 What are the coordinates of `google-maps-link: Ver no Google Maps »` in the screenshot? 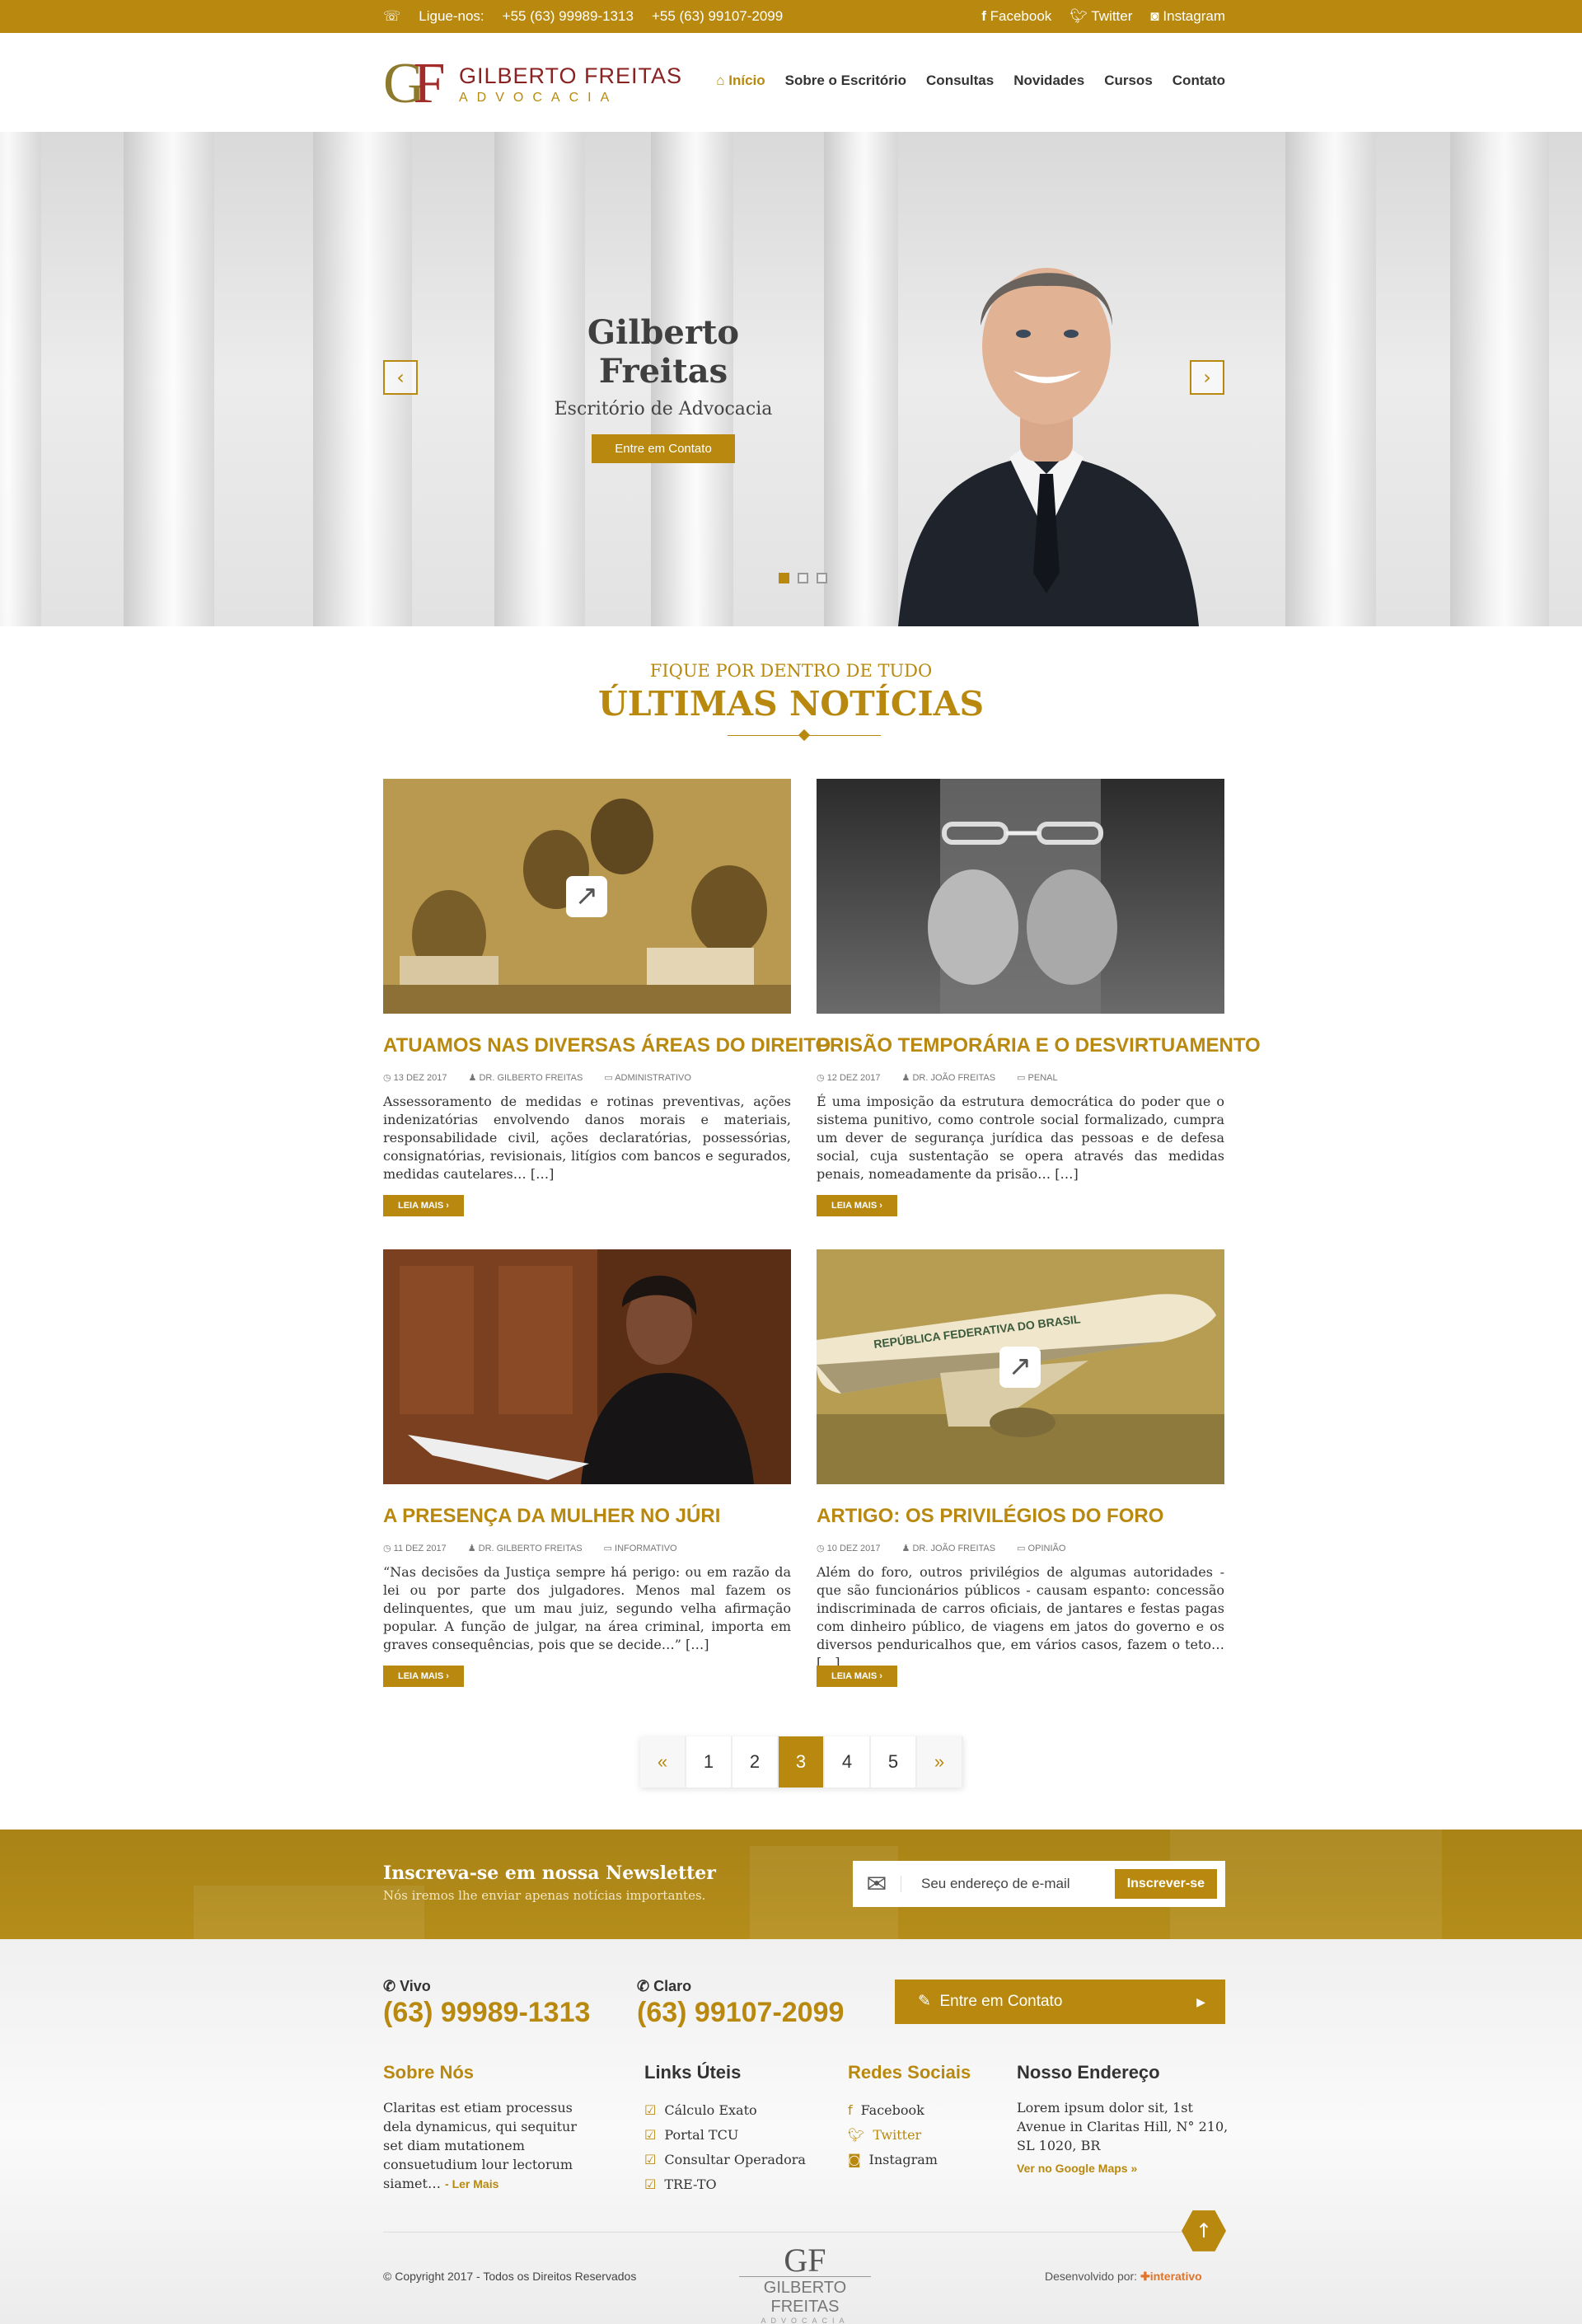 It's located at (1124, 2168).